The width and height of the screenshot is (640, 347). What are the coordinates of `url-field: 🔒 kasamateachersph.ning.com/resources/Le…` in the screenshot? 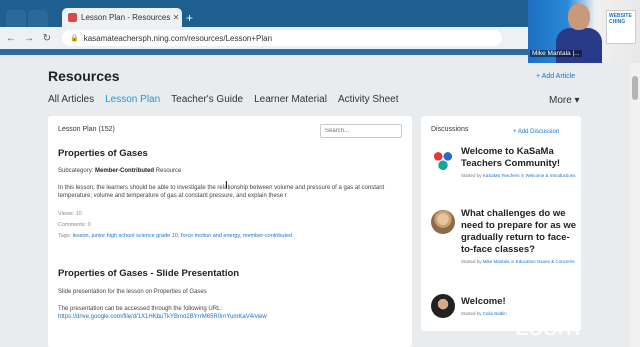 It's located at (282, 38).